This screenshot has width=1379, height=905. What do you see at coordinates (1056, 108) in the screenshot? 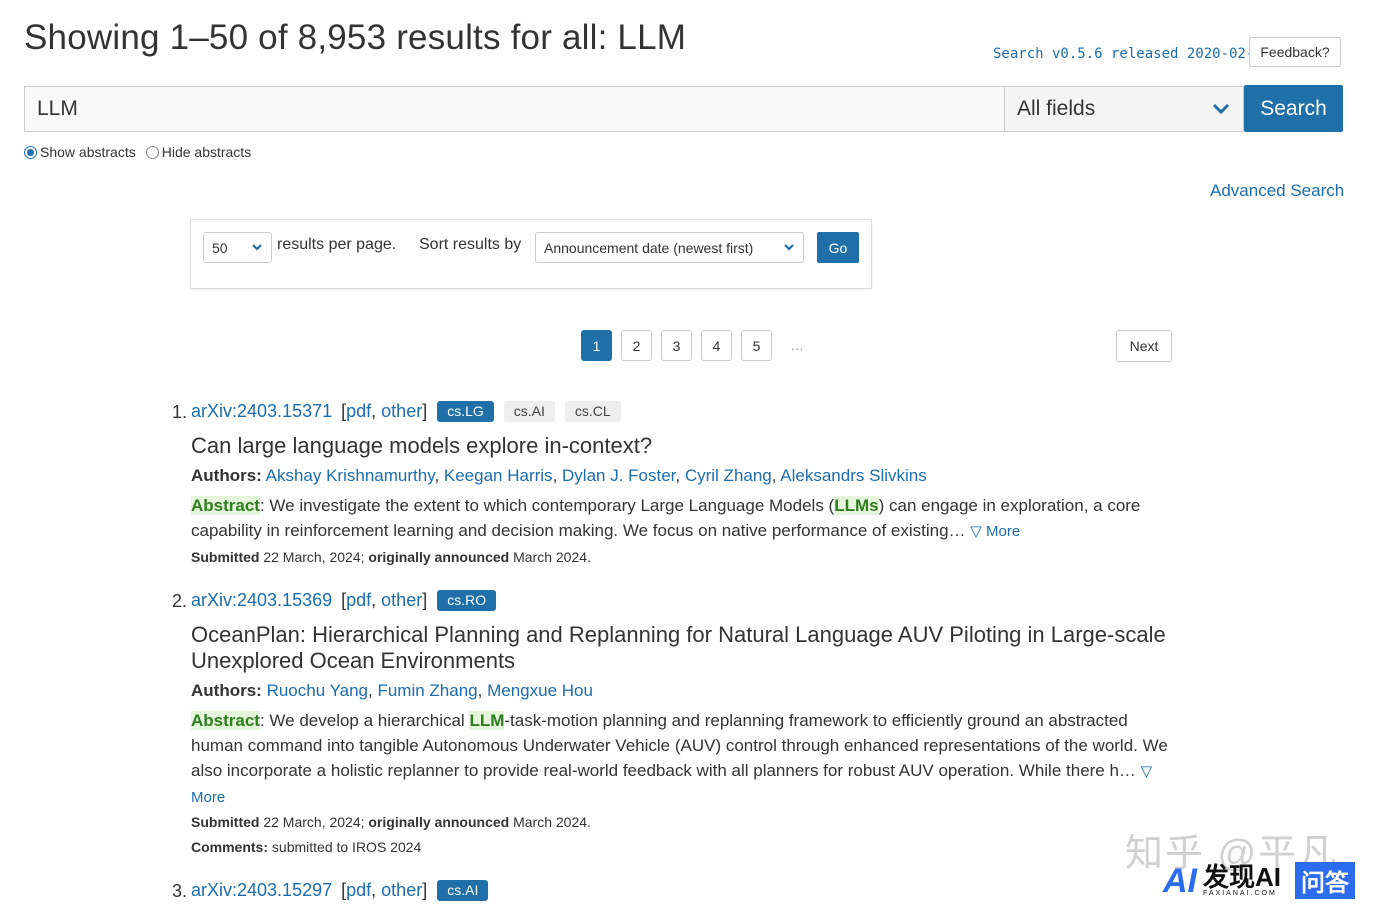
I see `field-select-value: All fields` at bounding box center [1056, 108].